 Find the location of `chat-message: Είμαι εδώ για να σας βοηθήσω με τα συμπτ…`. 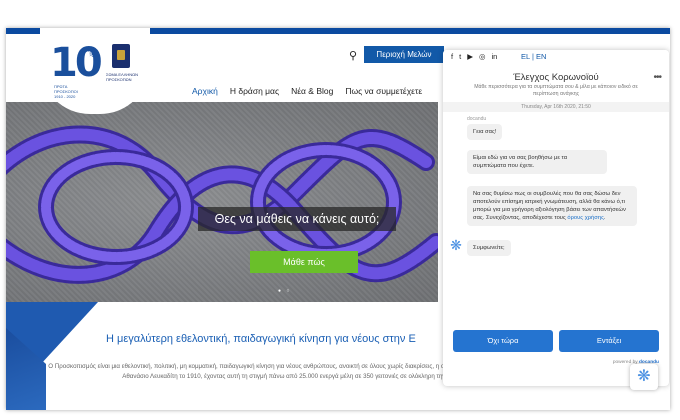

chat-message: Είμαι εδώ για να σας βοηθήσω με τα συμπτ… is located at coordinates (537, 162).